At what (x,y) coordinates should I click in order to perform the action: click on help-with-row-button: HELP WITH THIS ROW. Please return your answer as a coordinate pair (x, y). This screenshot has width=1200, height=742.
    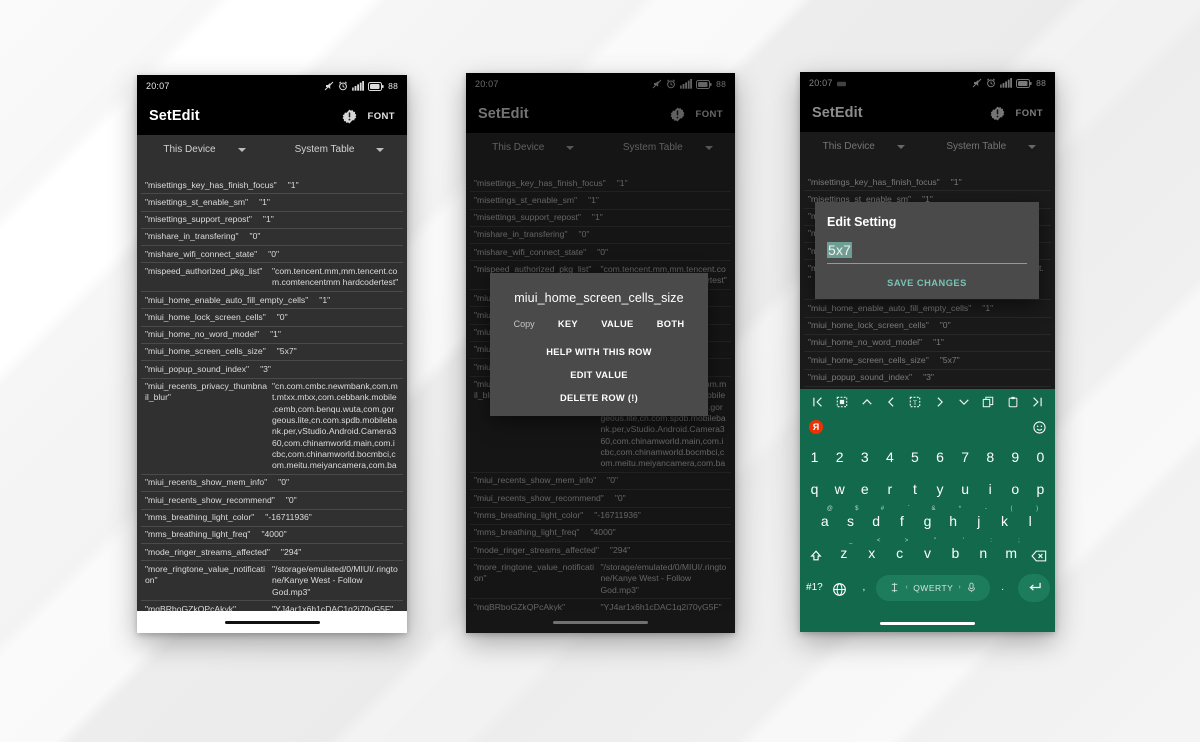
    Looking at the image, I should click on (599, 345).